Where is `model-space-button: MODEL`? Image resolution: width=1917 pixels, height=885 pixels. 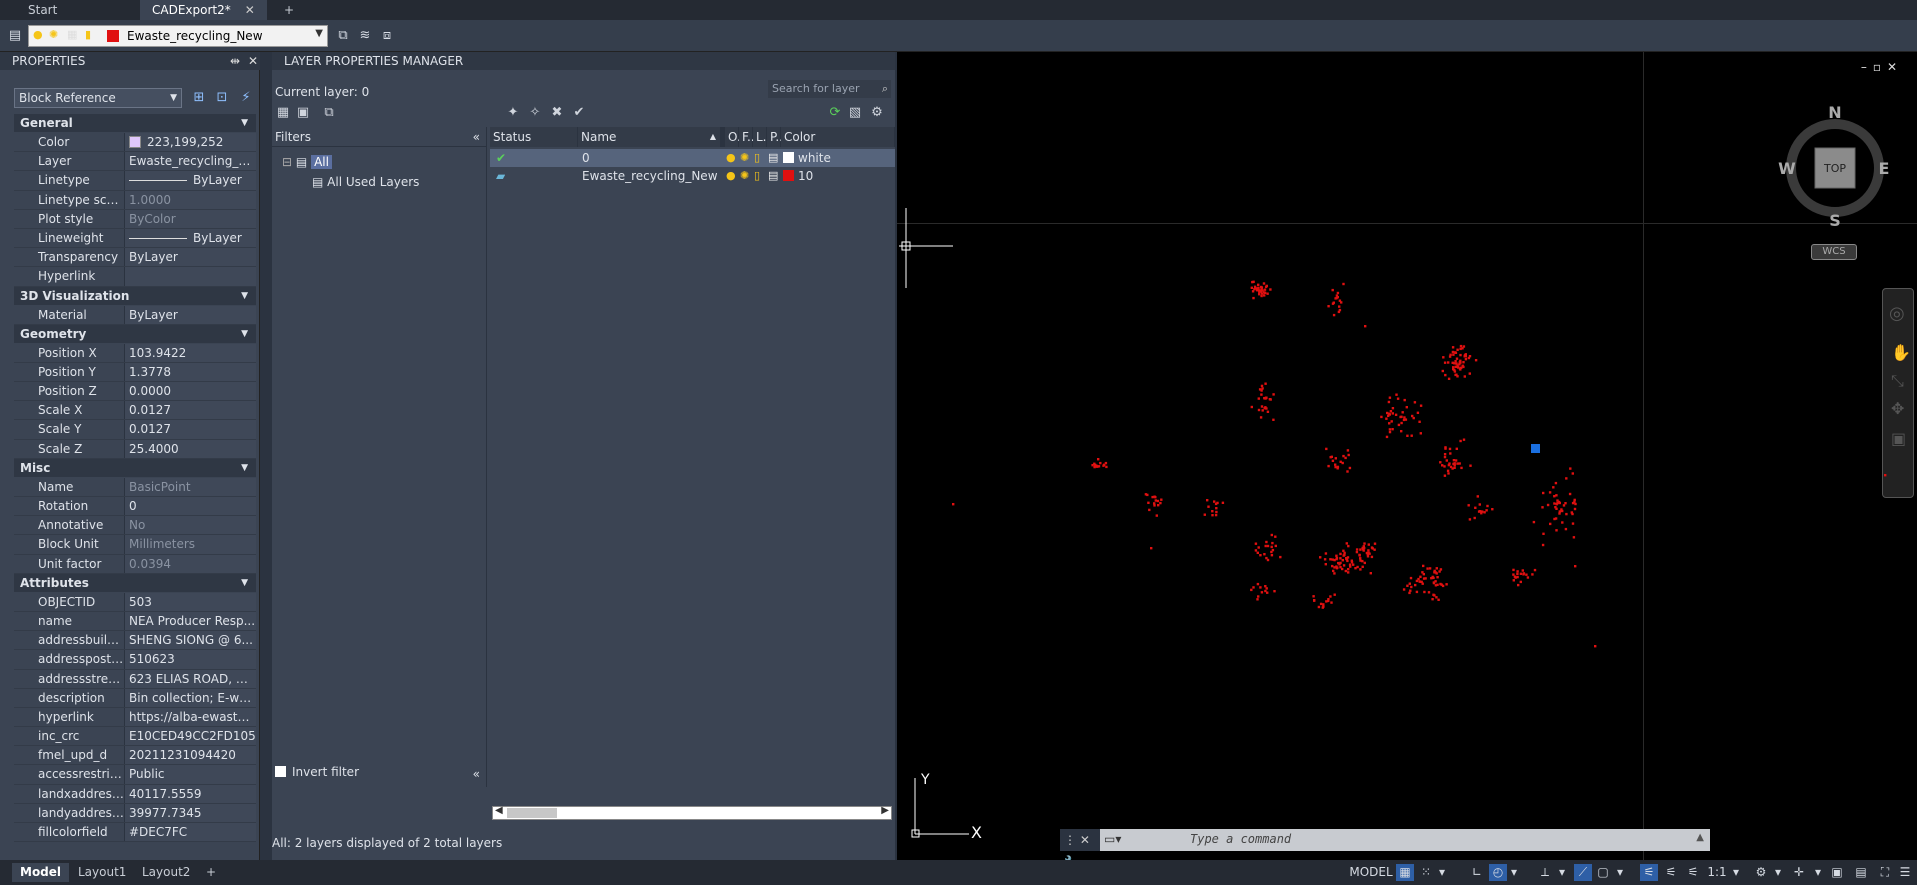
model-space-button: MODEL is located at coordinates (1371, 872).